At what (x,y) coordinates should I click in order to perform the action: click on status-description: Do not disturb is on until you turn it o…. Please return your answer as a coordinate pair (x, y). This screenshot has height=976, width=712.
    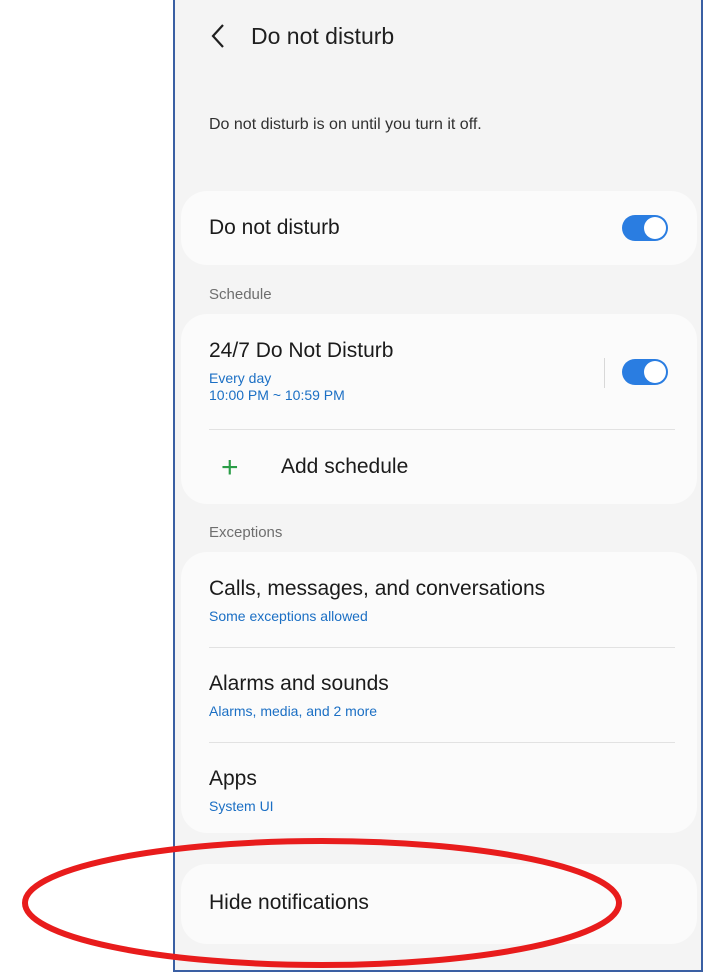
    Looking at the image, I should click on (345, 124).